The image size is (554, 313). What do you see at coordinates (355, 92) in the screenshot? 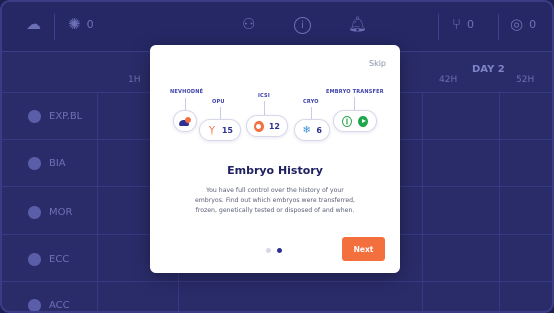
I see `timeline-label-transfer: EMBRYO TRANSFER` at bounding box center [355, 92].